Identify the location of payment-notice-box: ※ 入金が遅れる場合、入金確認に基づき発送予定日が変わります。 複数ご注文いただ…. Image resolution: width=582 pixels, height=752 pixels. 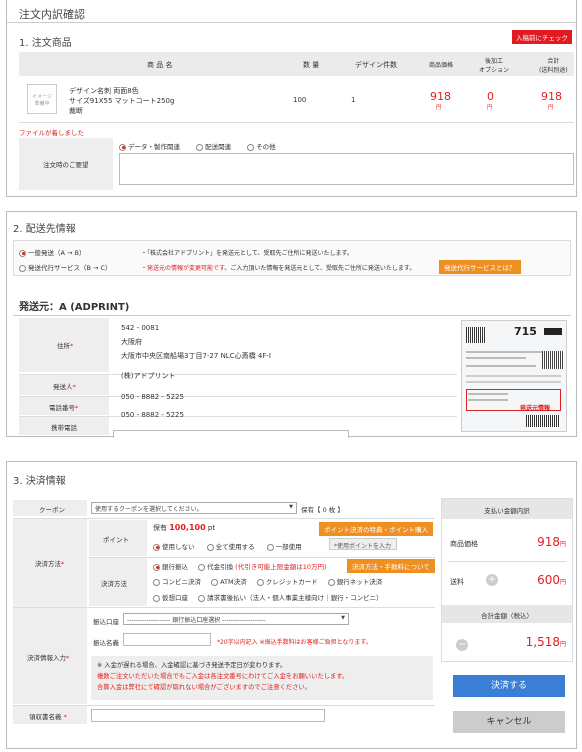
(262, 678).